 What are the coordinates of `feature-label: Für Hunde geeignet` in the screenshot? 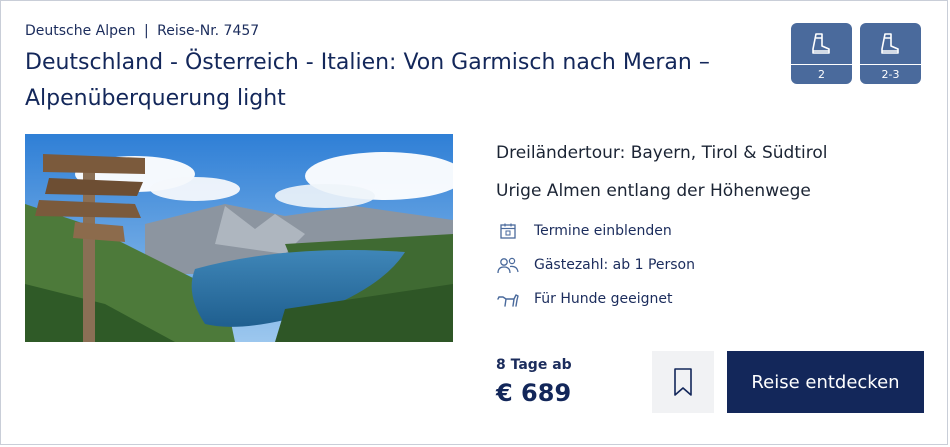 It's located at (603, 299).